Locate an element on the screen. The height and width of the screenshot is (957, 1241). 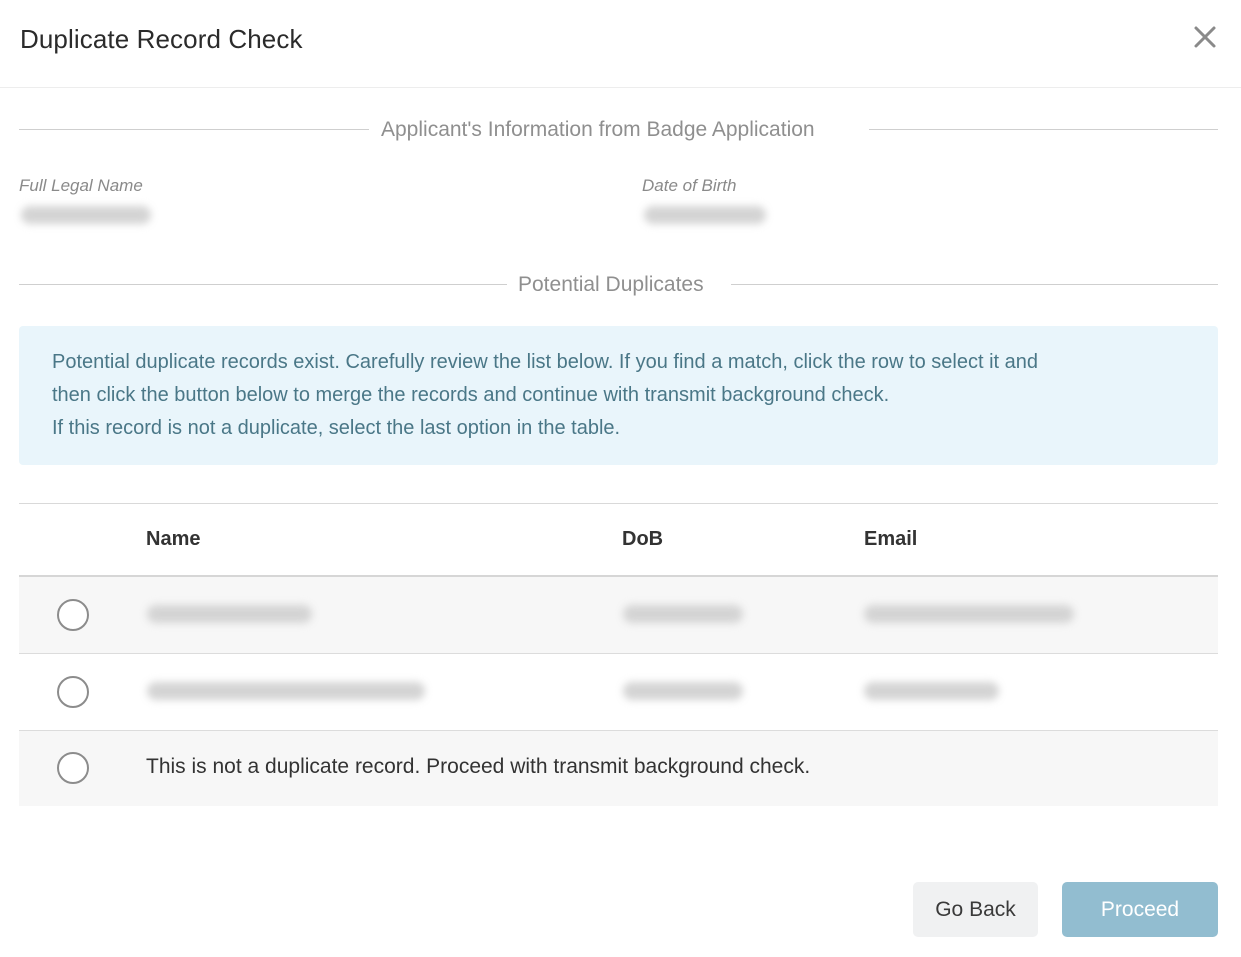
column-header-dob: DoB is located at coordinates (643, 539).